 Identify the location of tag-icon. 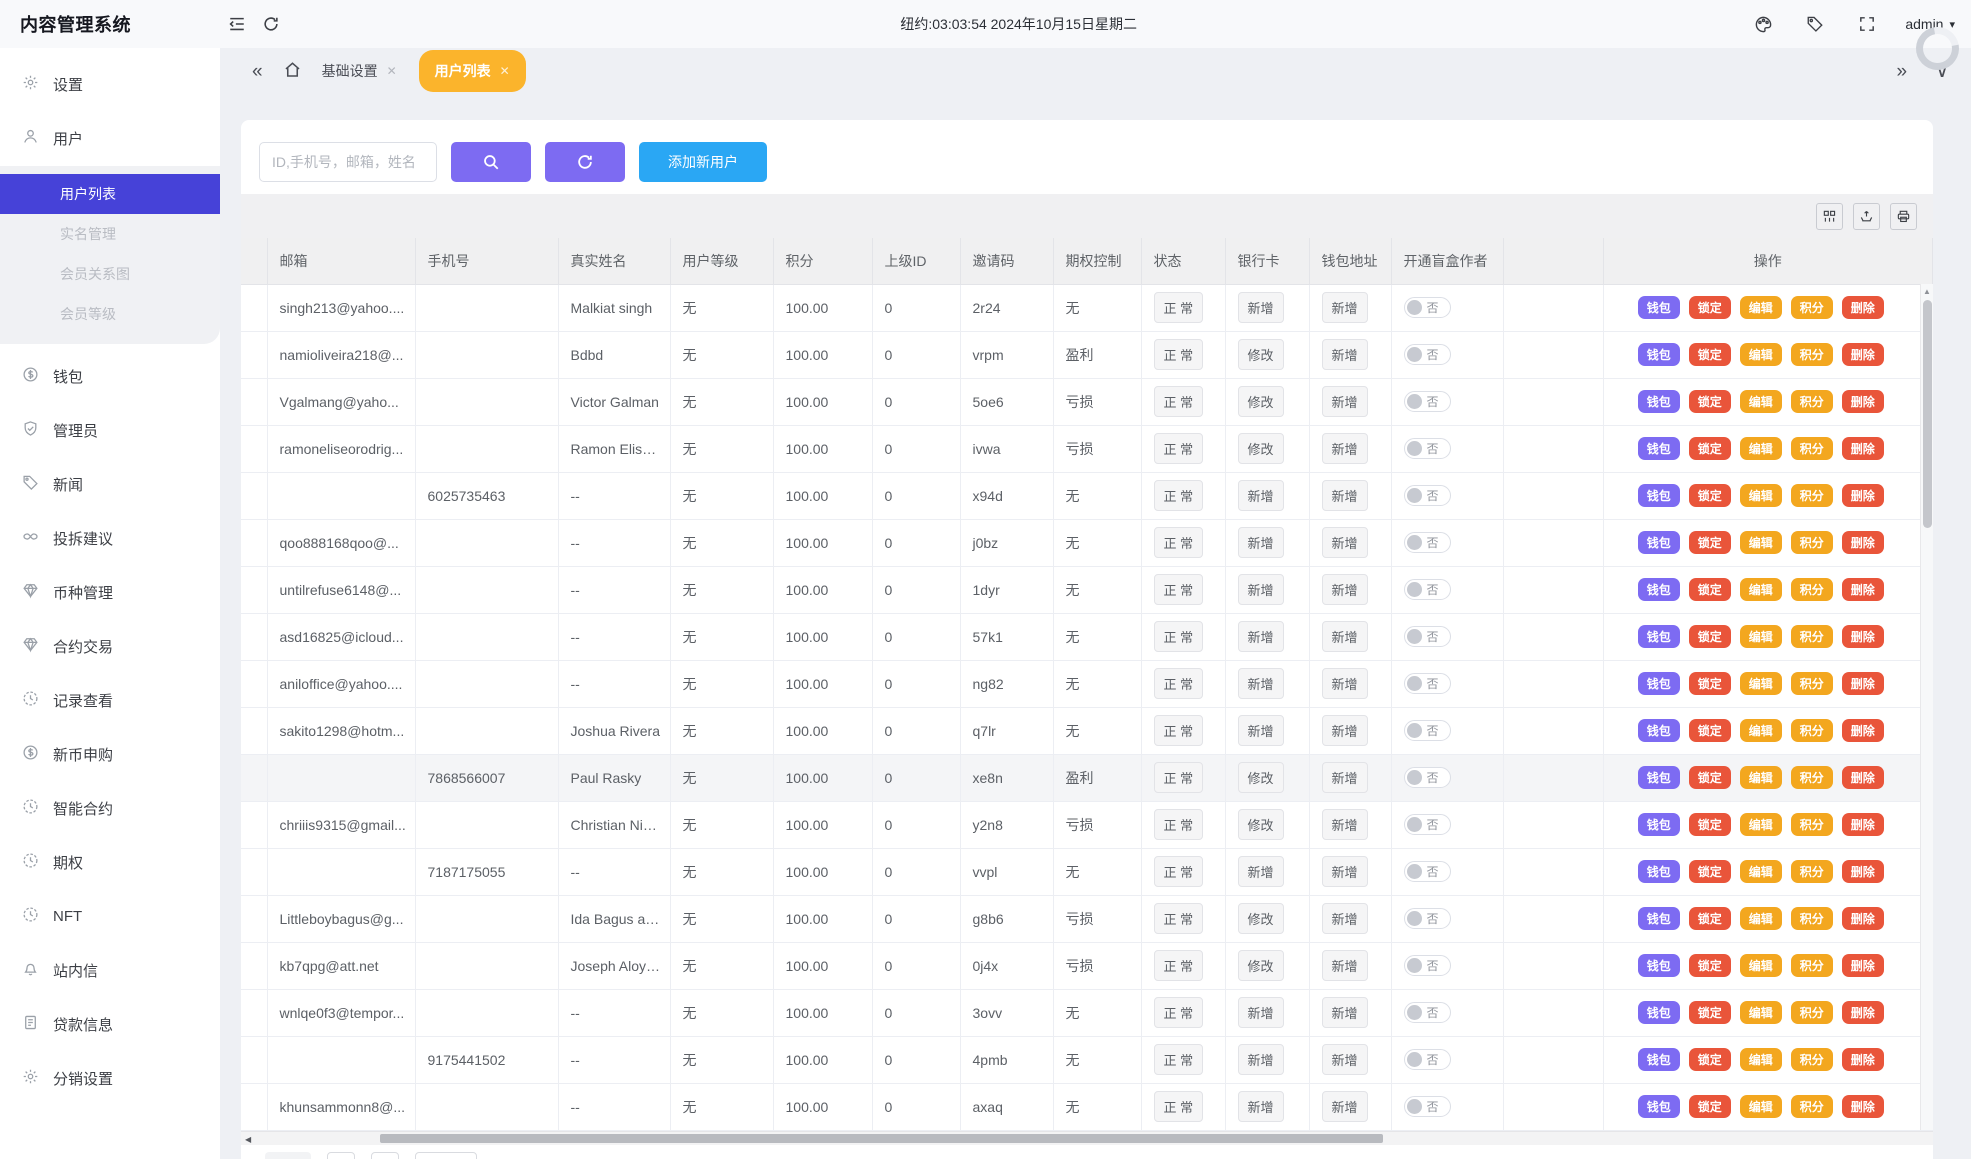
(1815, 24).